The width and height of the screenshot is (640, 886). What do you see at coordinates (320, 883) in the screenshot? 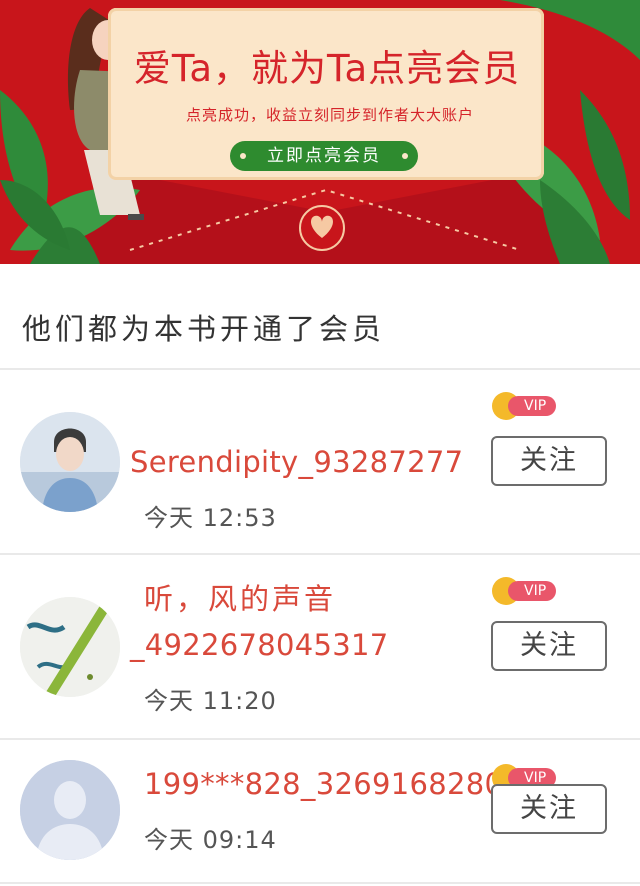
I see `divider` at bounding box center [320, 883].